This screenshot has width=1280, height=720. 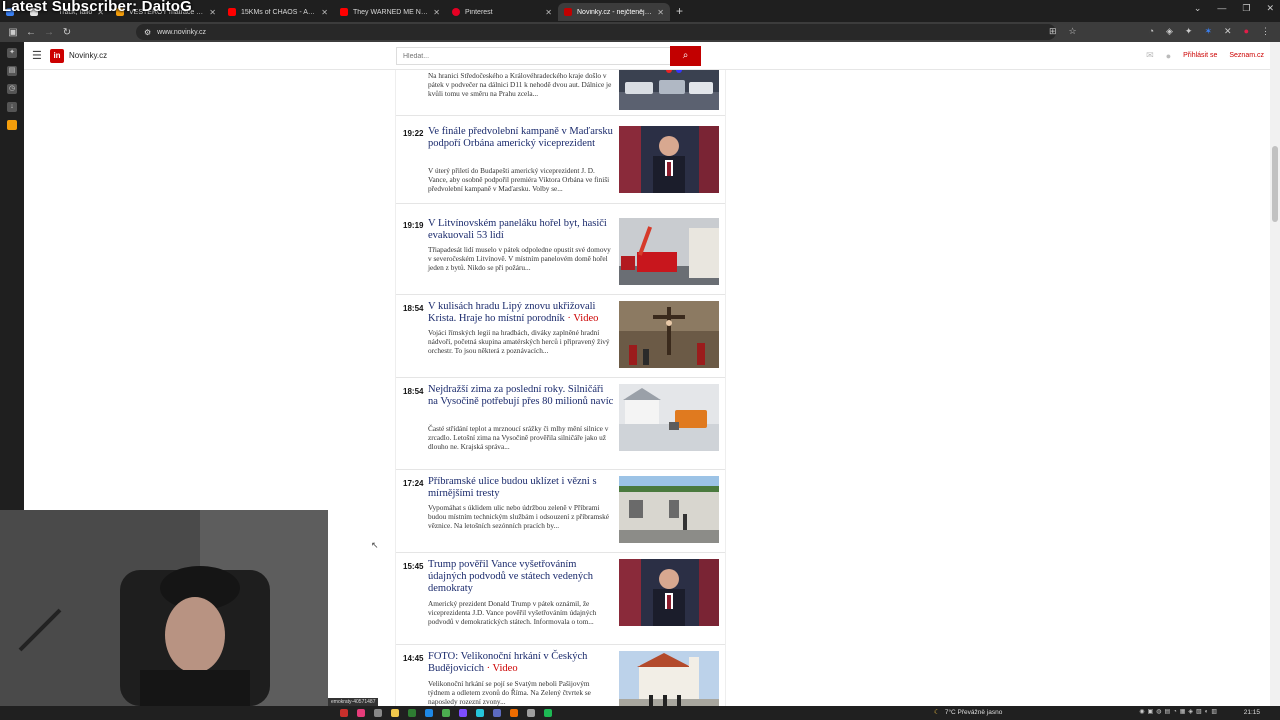 I want to click on login-link: Přihlásit se, so click(x=1200, y=55).